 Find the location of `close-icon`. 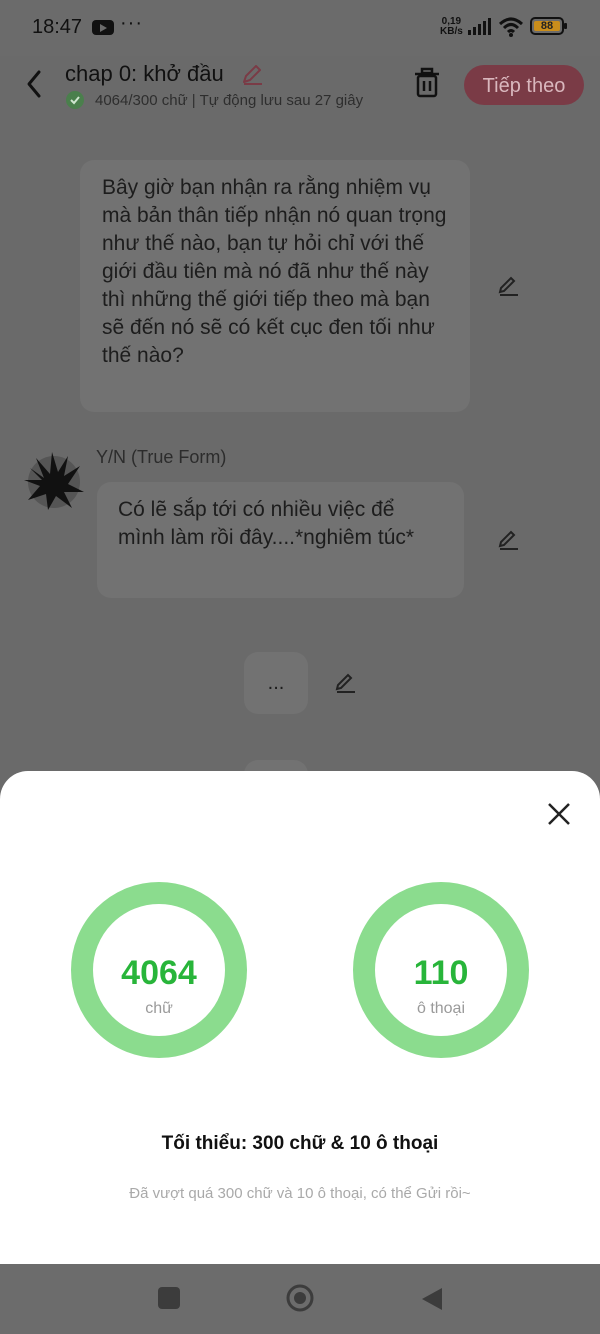

close-icon is located at coordinates (559, 814).